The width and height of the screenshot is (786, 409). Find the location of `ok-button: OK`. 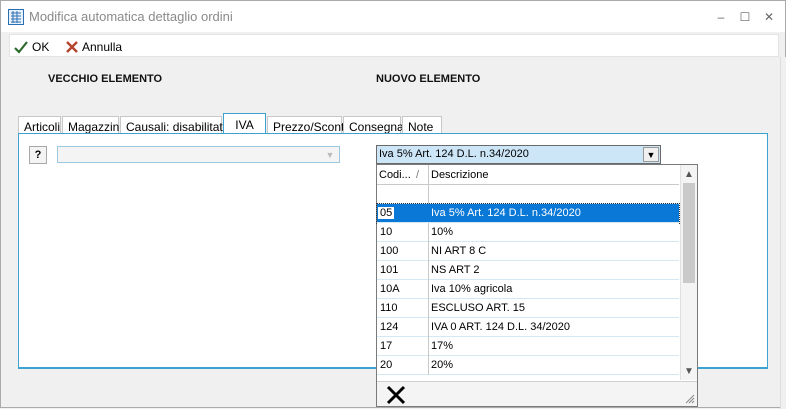

ok-button: OK is located at coordinates (31, 47).